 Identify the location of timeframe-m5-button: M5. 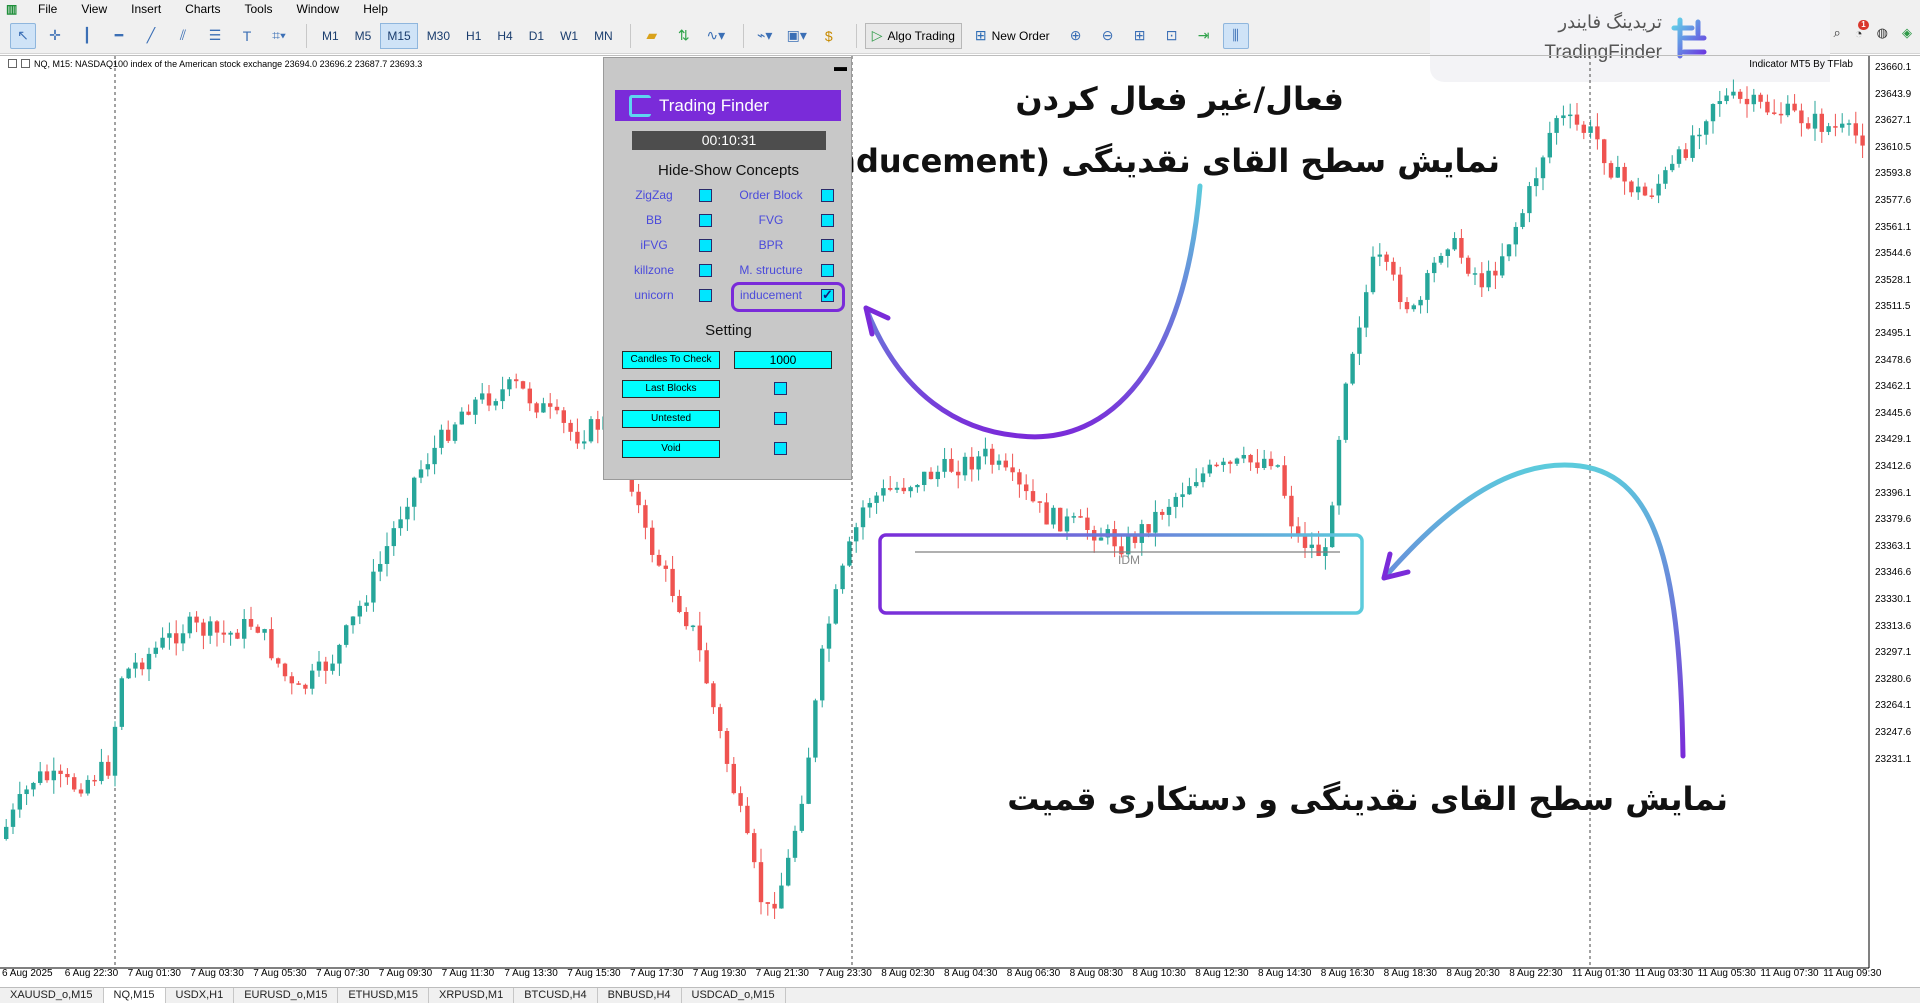
(363, 36).